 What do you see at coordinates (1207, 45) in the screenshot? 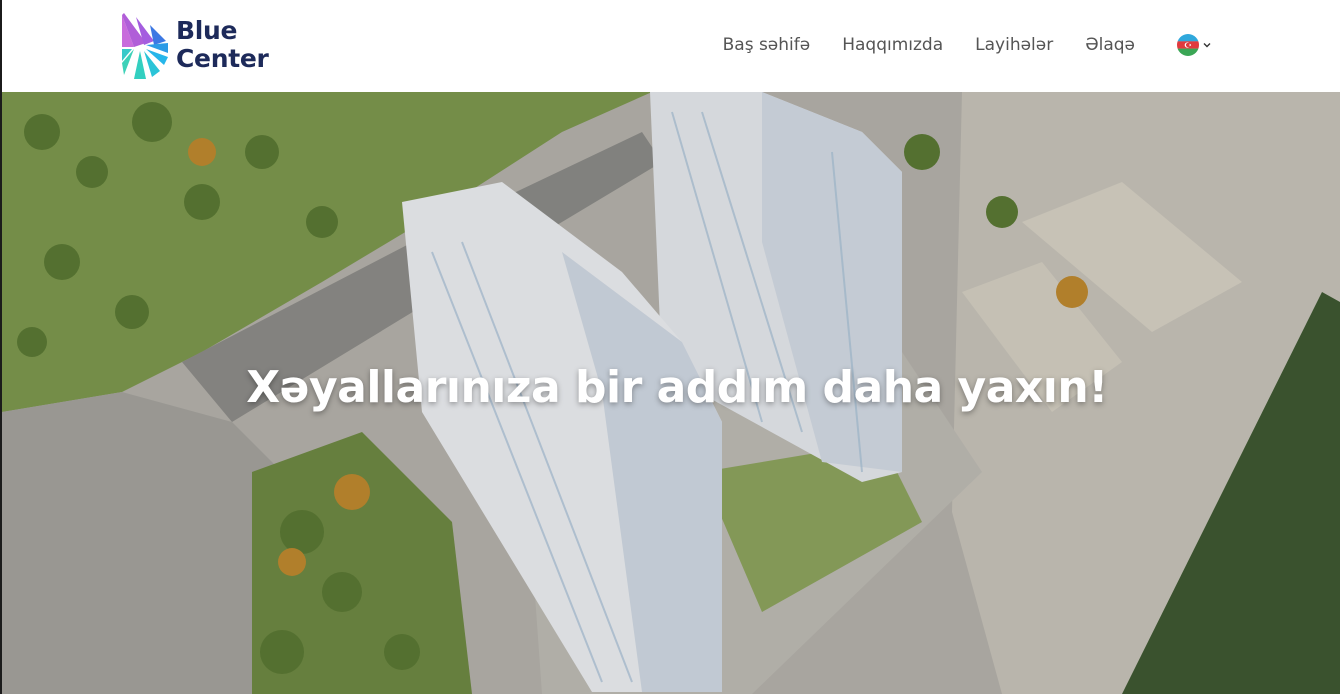
I see `chevron-down-icon` at bounding box center [1207, 45].